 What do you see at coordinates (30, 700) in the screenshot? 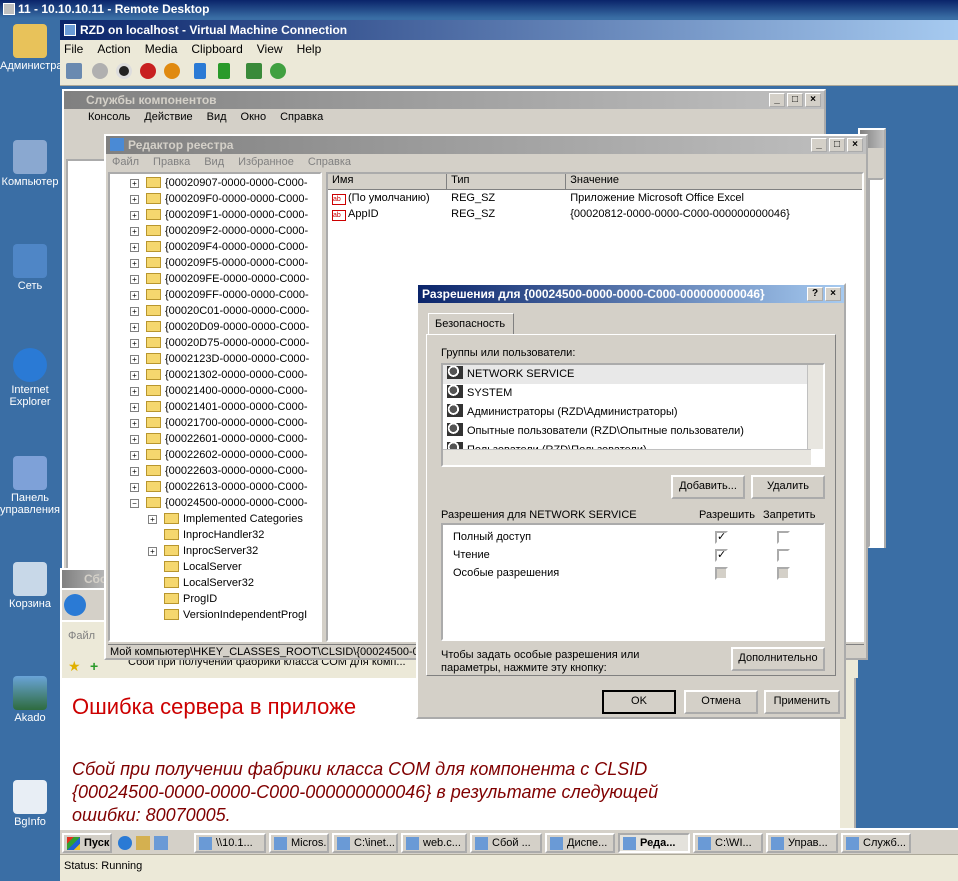
I see `desktop-icon-akado: Akado` at bounding box center [30, 700].